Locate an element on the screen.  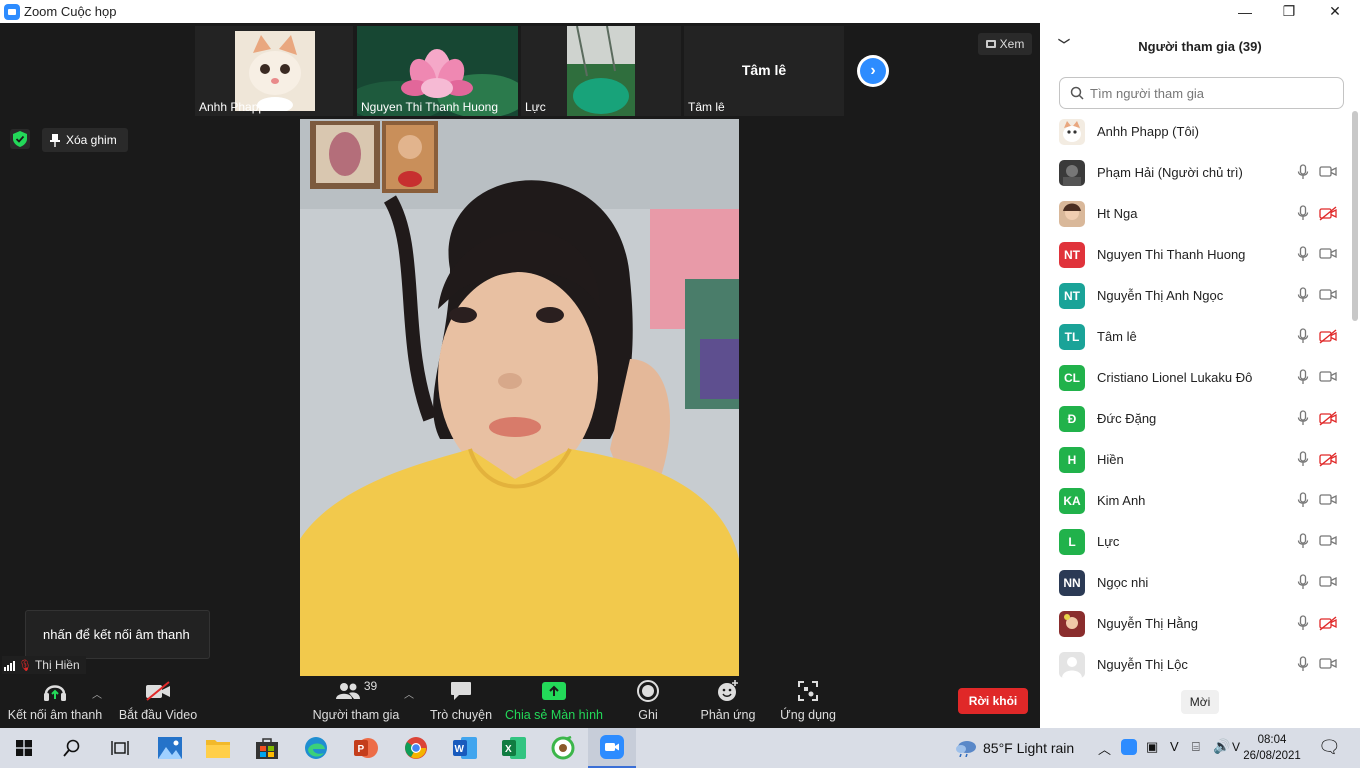
next-page-button: › is located at coordinates (873, 71).